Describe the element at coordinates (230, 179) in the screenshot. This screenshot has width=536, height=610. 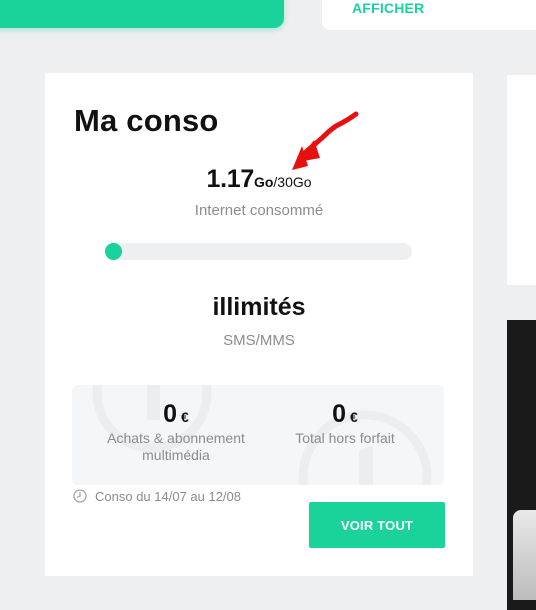
I see `internet-used-value: 1.17` at that location.